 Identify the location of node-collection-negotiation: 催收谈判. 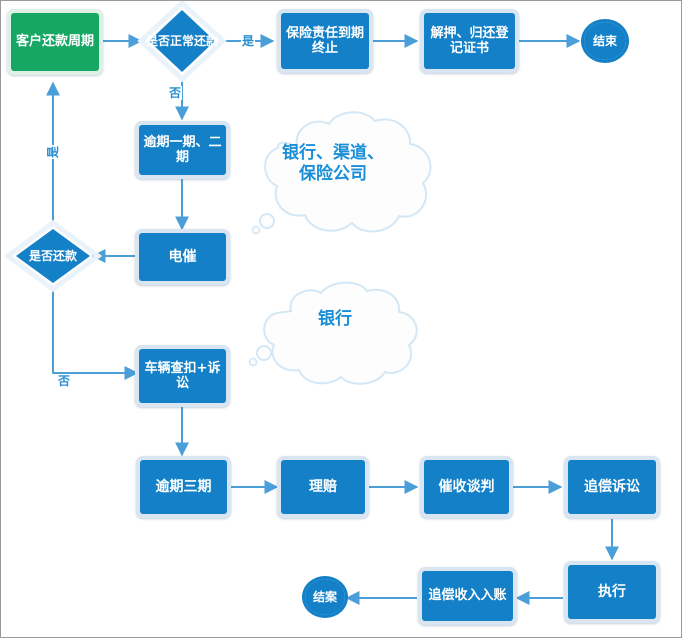
(466, 487).